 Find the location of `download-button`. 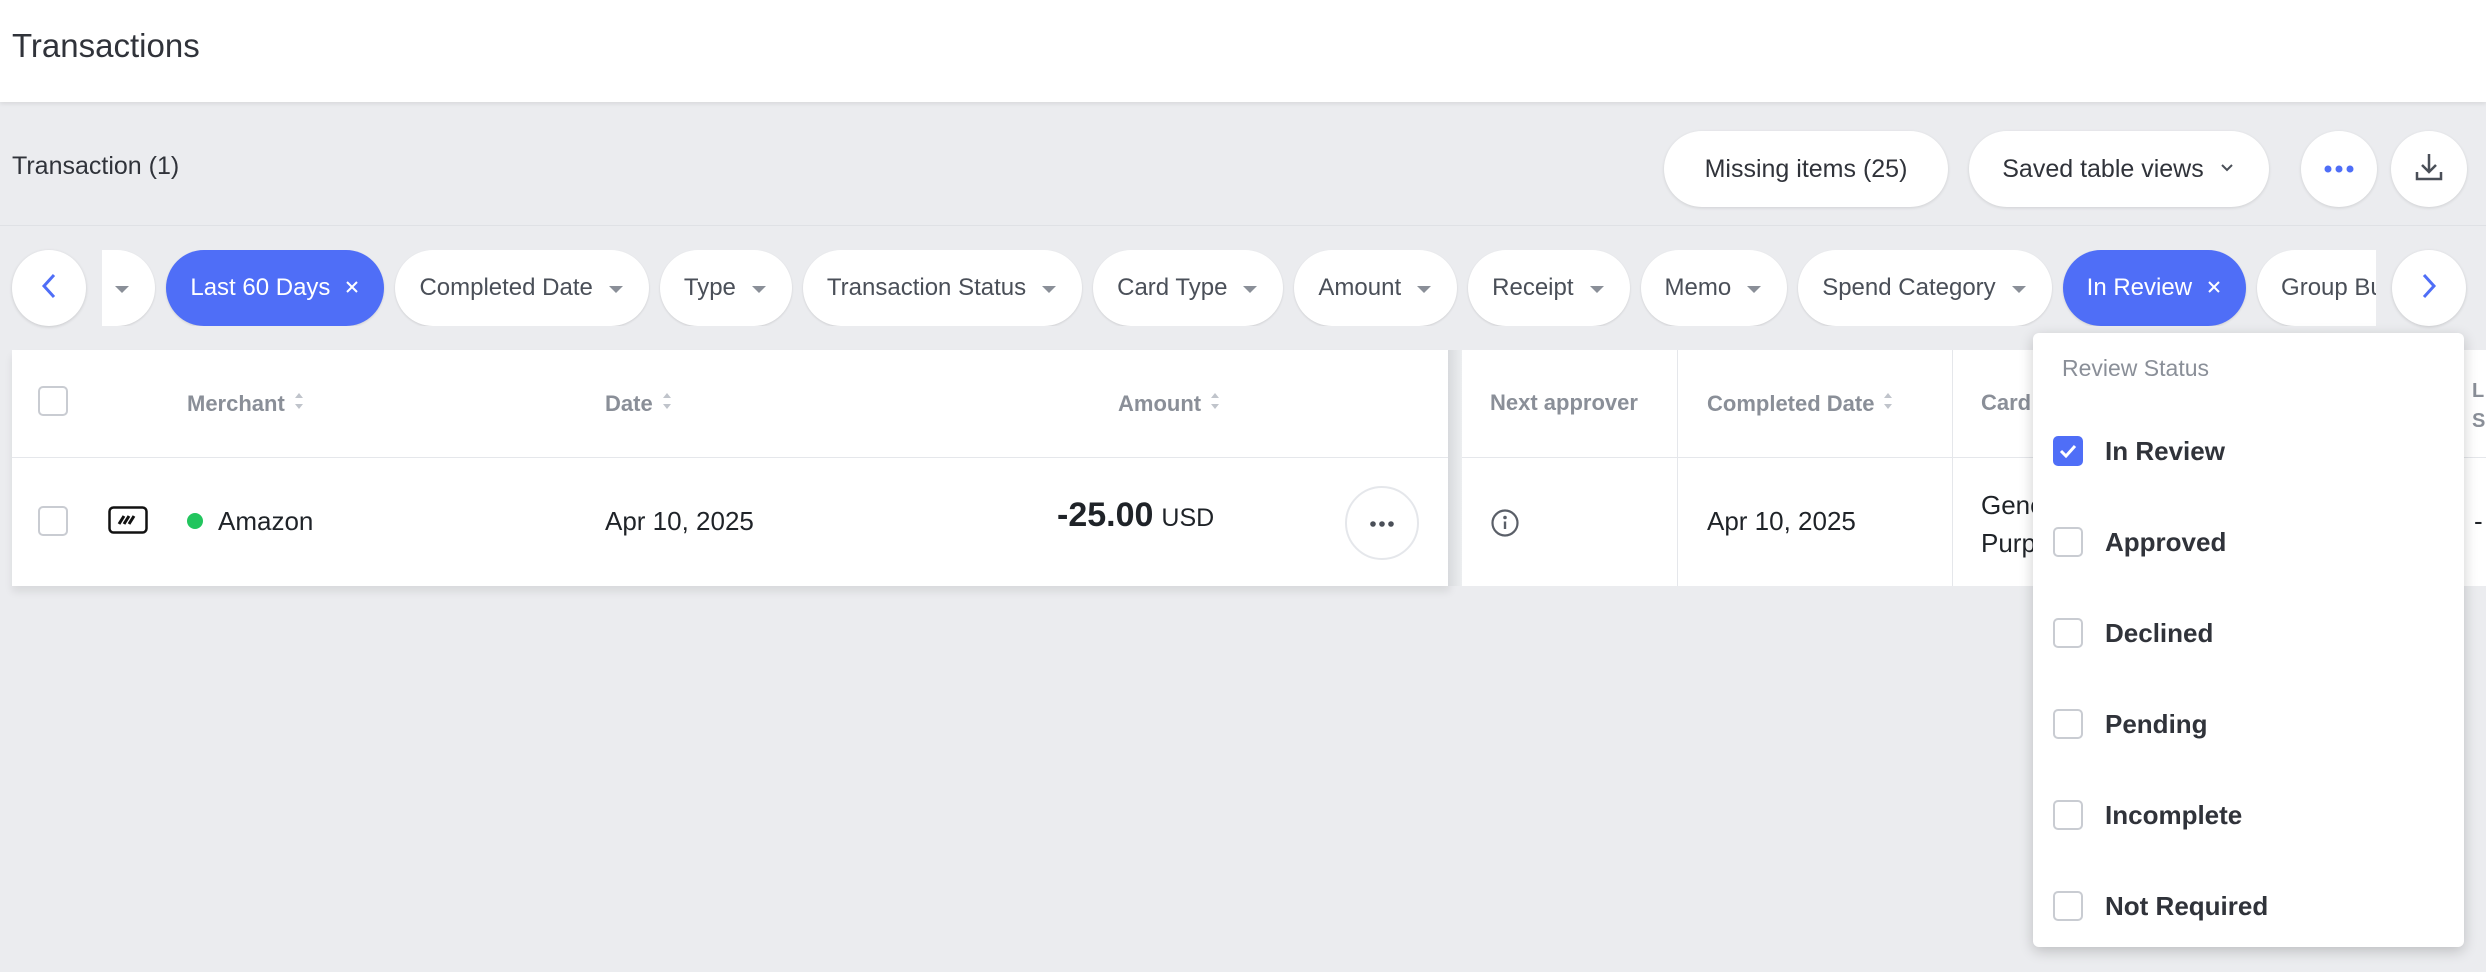

download-button is located at coordinates (2429, 169).